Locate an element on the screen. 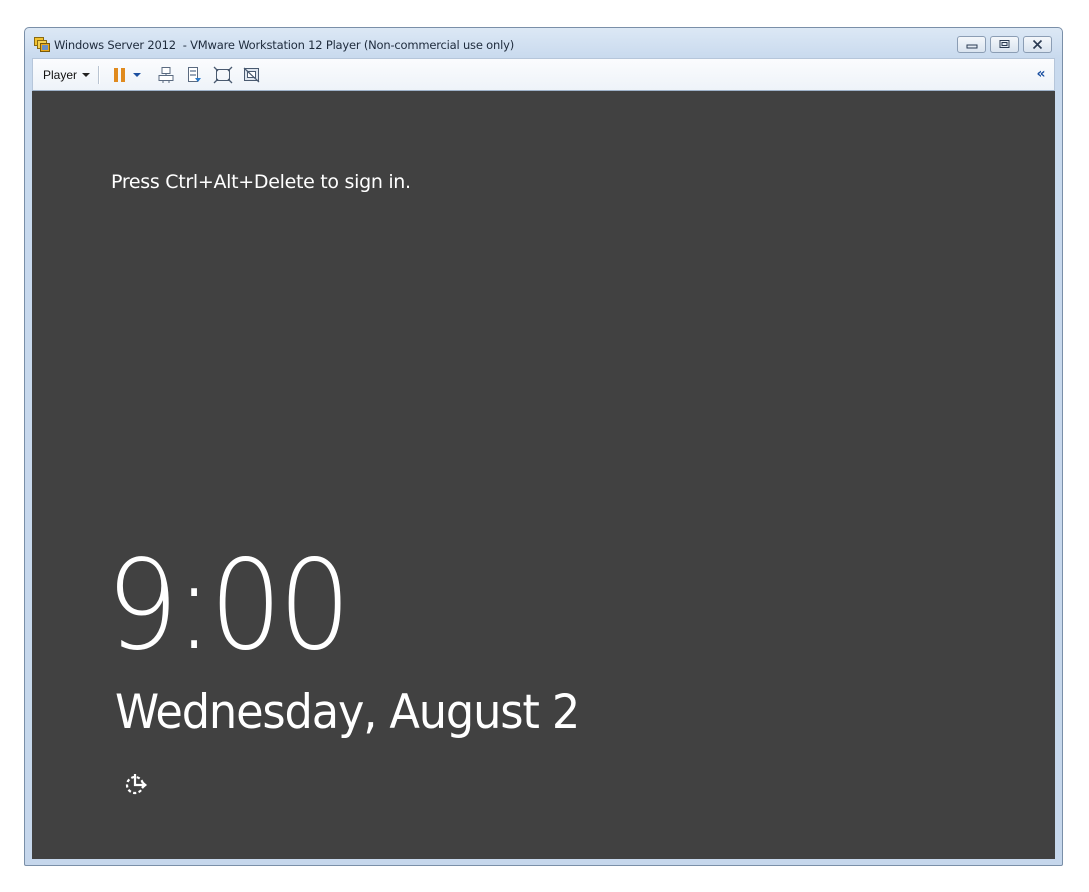  restore-icon is located at coordinates (1004, 44).